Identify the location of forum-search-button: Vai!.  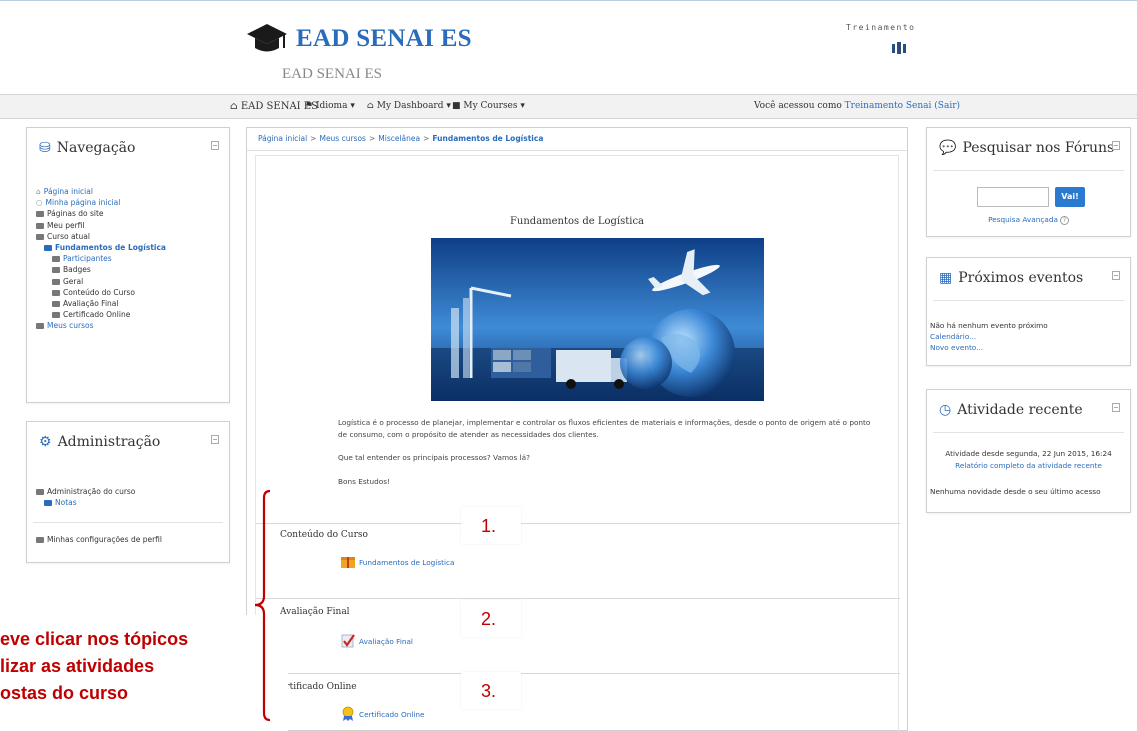
(1070, 197).